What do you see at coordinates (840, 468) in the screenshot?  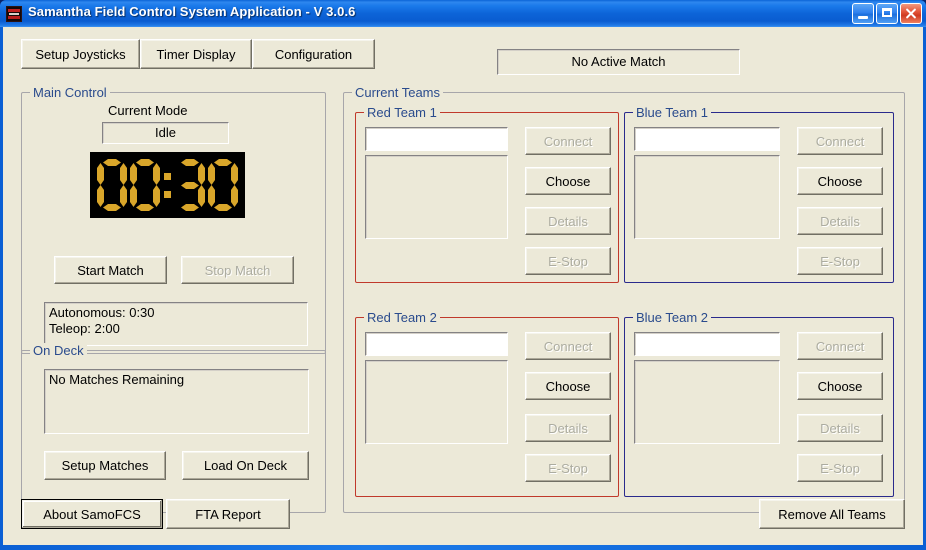 I see `blue-team-2-estop-button: E-Stop` at bounding box center [840, 468].